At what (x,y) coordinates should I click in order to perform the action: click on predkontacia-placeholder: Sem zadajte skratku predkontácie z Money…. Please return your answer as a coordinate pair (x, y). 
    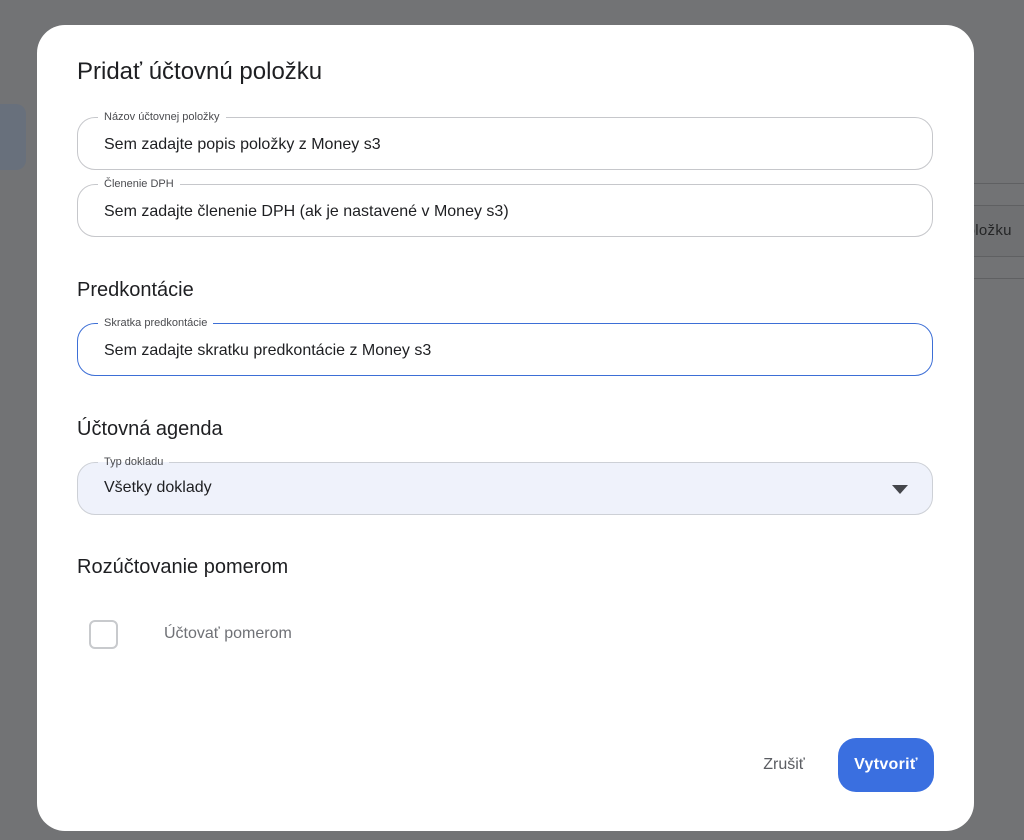
    Looking at the image, I should click on (268, 350).